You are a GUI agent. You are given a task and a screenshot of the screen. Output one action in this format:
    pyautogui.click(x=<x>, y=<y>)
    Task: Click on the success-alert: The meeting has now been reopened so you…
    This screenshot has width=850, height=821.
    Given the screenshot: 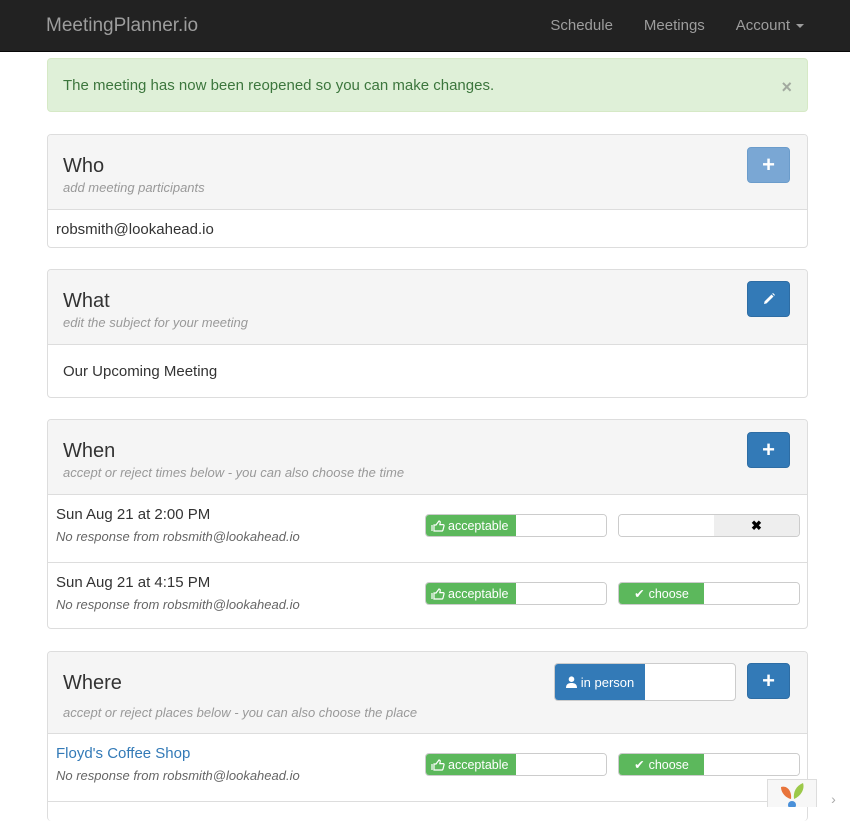 What is the action you would take?
    pyautogui.click(x=427, y=85)
    